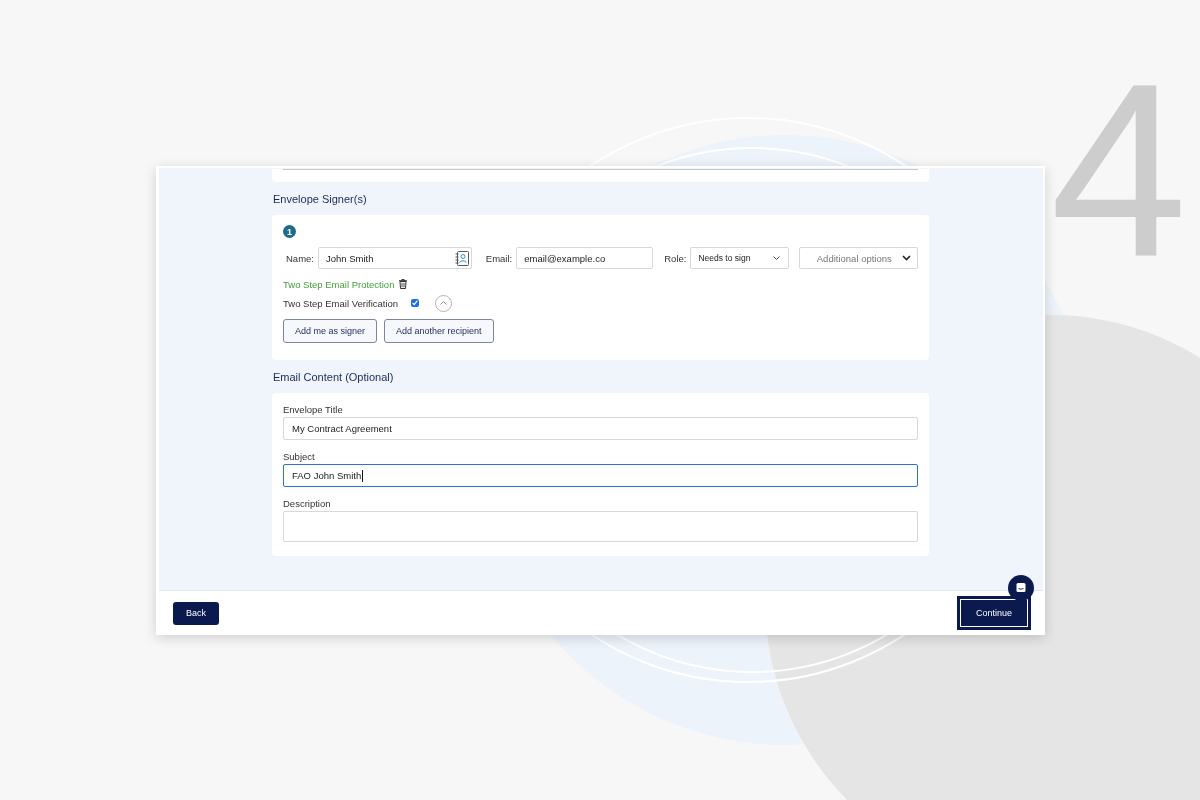 Image resolution: width=1200 pixels, height=800 pixels. What do you see at coordinates (675, 258) in the screenshot?
I see `role-label: Role:` at bounding box center [675, 258].